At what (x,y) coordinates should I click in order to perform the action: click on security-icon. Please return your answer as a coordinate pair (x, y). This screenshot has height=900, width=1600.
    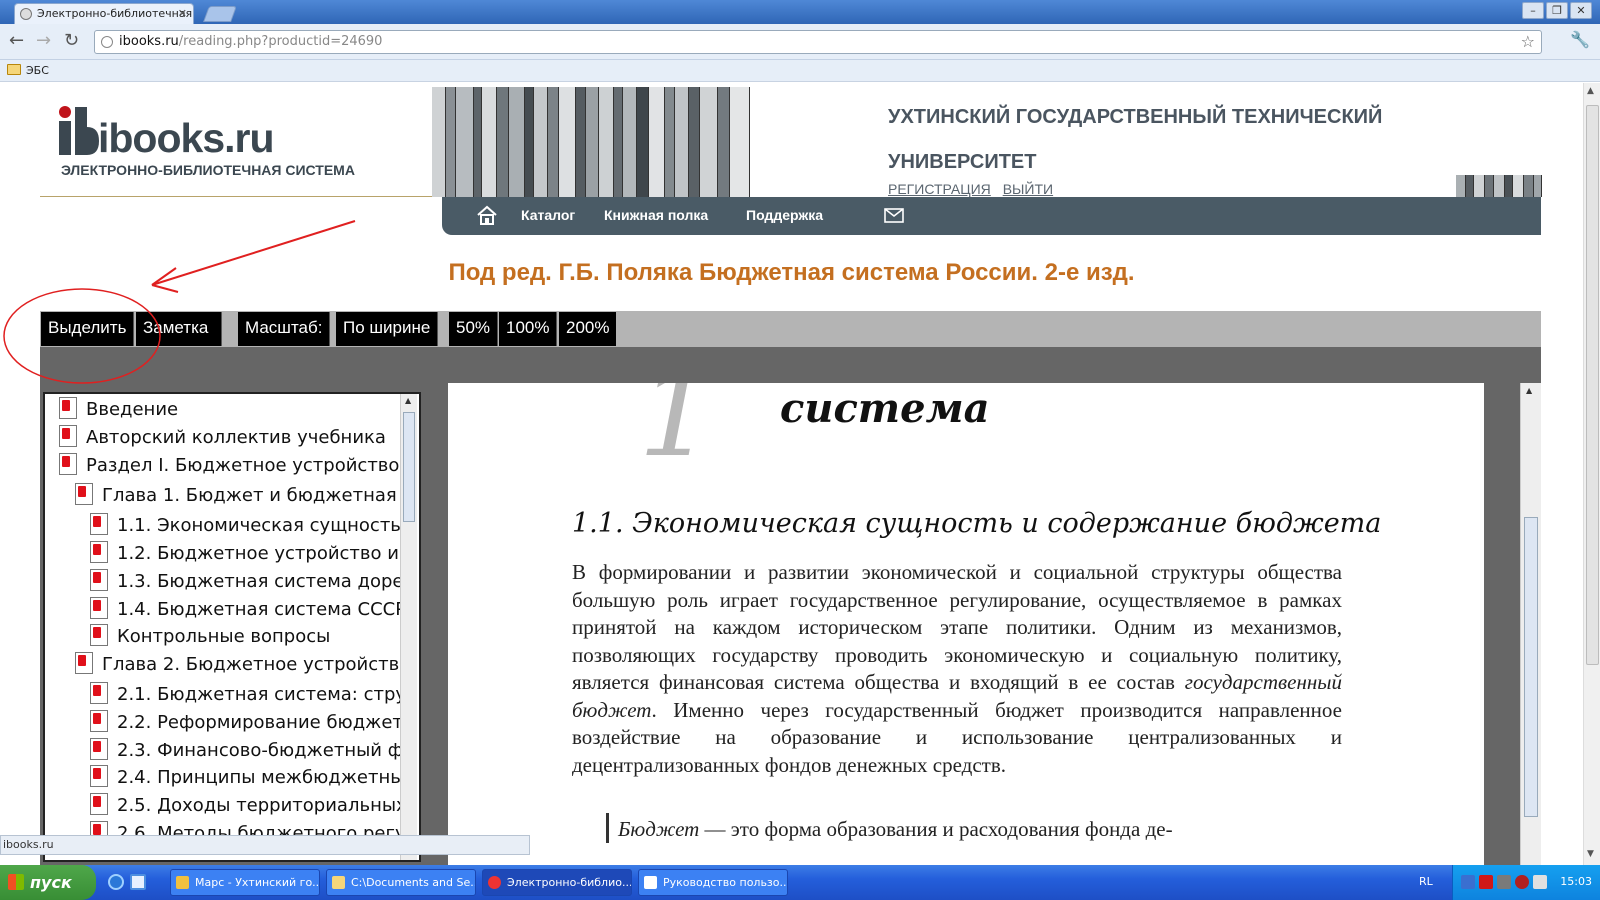
    Looking at the image, I should click on (1522, 882).